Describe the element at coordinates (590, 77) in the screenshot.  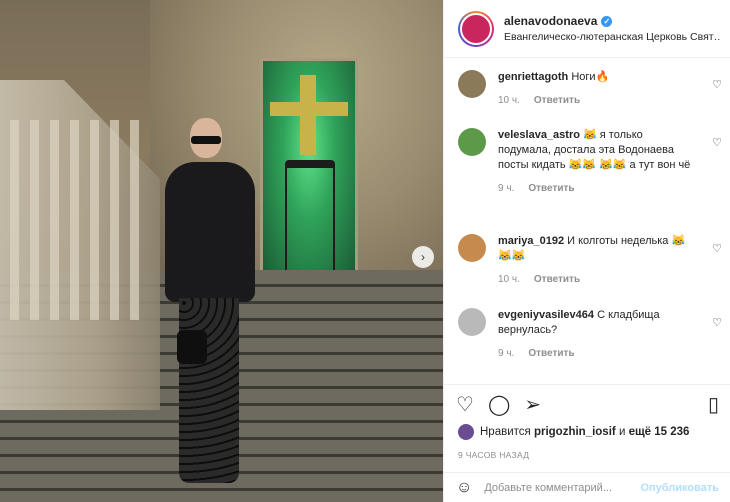
I see `comment-text: Ноги🔥` at that location.